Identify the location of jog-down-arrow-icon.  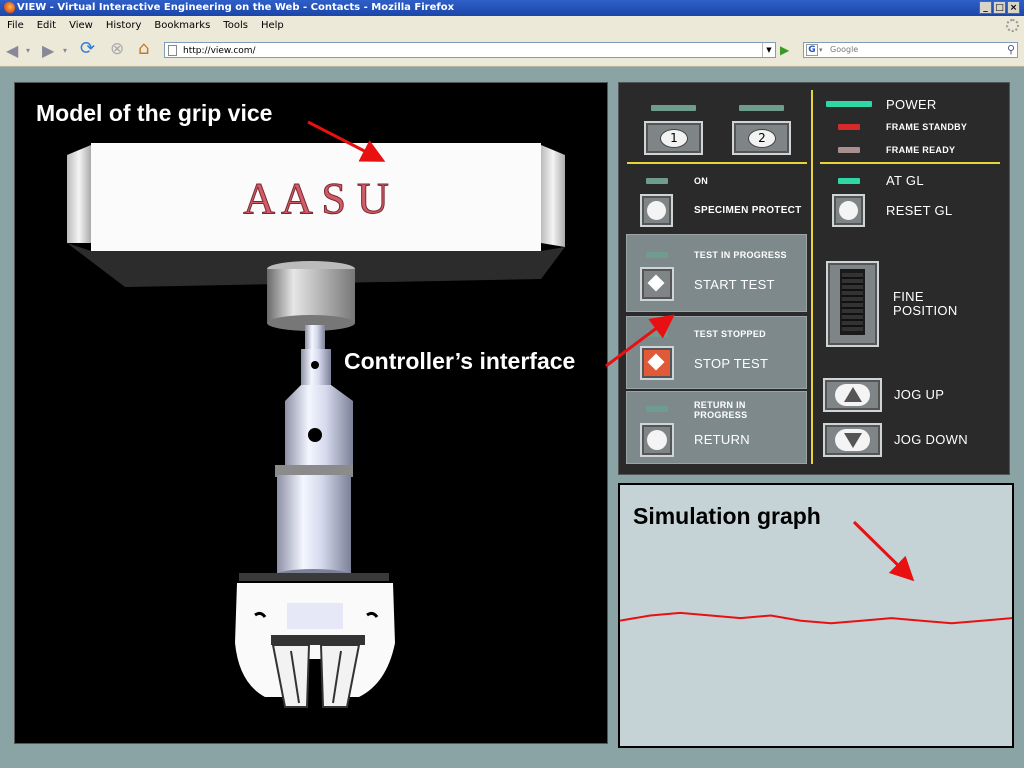
(853, 440).